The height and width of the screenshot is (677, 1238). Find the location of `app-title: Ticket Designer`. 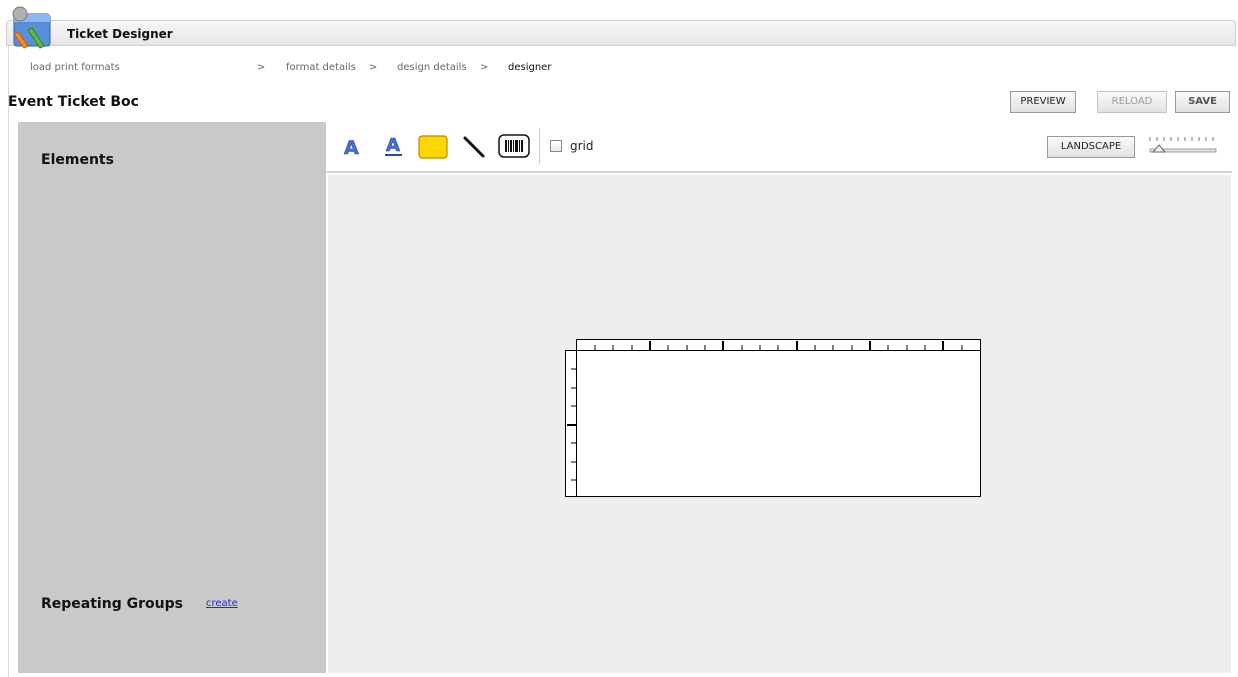

app-title: Ticket Designer is located at coordinates (120, 34).